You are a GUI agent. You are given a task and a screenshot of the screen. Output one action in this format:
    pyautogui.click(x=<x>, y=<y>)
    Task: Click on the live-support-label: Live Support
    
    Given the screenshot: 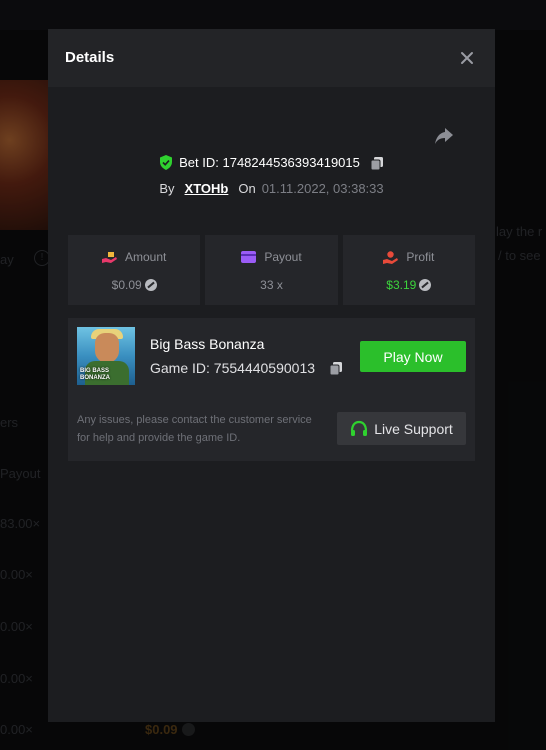 What is the action you would take?
    pyautogui.click(x=413, y=428)
    